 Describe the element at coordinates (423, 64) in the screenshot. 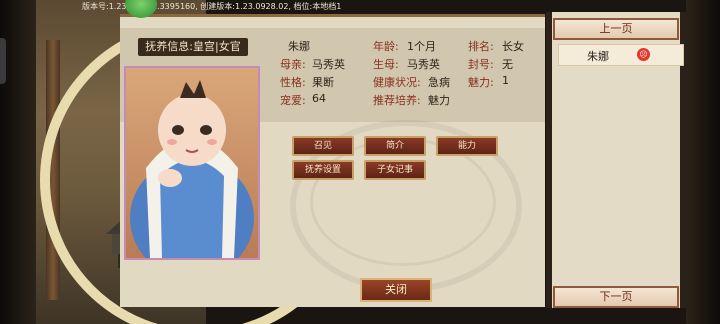

I see `birth-mother-value: 马秀英` at that location.